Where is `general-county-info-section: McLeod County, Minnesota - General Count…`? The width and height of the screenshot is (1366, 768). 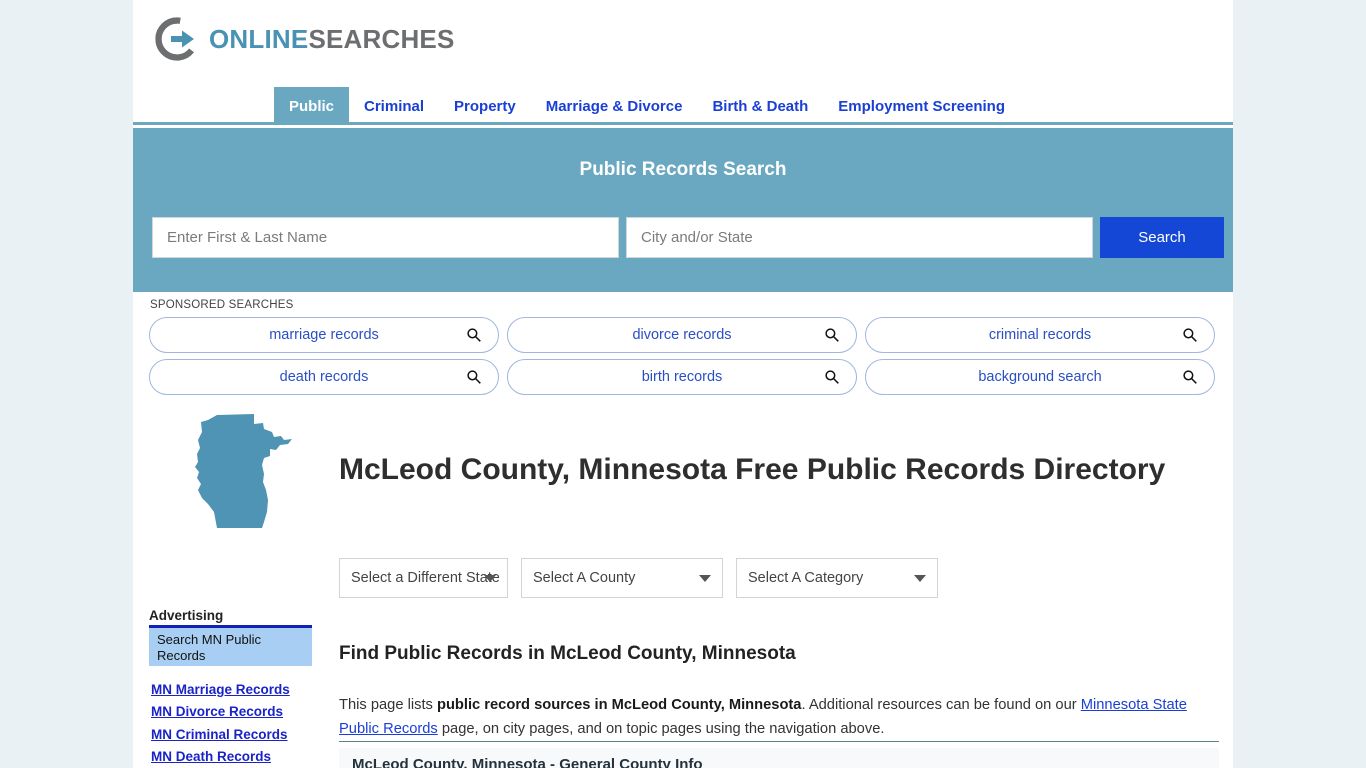
general-county-info-section: McLeod County, Minnesota - General Count… is located at coordinates (779, 758).